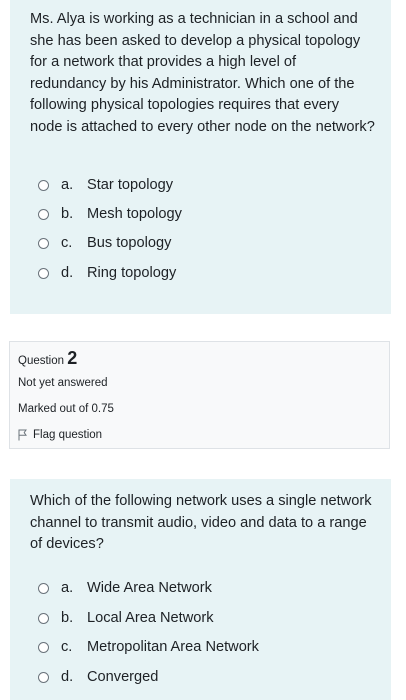 This screenshot has height=700, width=406. I want to click on question-number: 2, so click(72, 358).